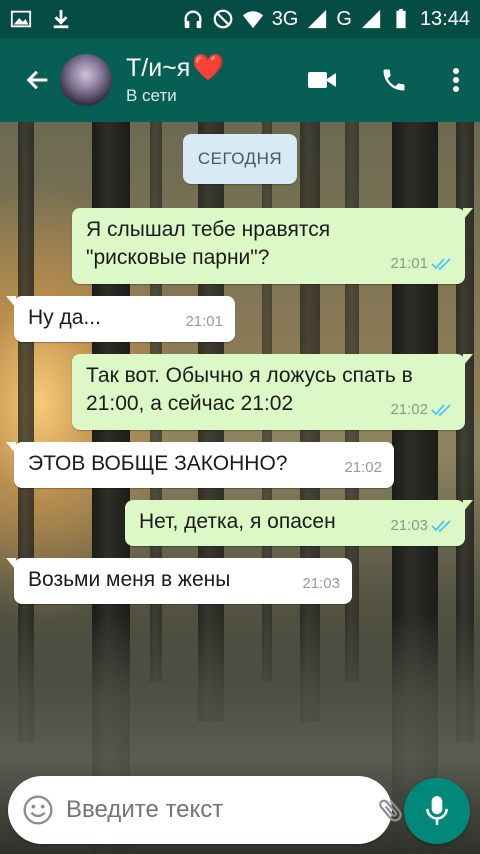  I want to click on message-bubble-incoming: Ну да... 21:01, so click(120, 319).